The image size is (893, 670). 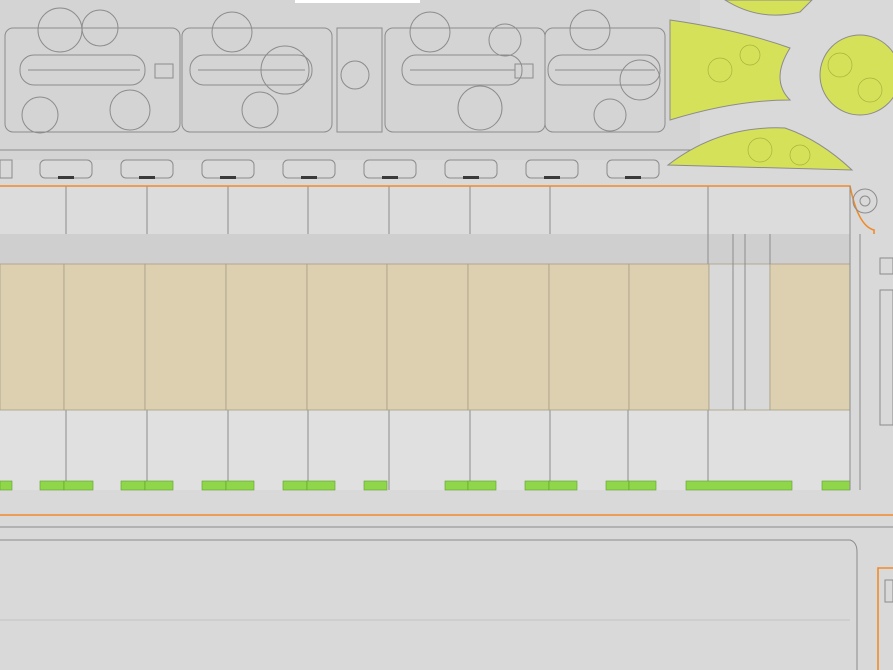 What do you see at coordinates (425, 210) in the screenshot?
I see `front-yard` at bounding box center [425, 210].